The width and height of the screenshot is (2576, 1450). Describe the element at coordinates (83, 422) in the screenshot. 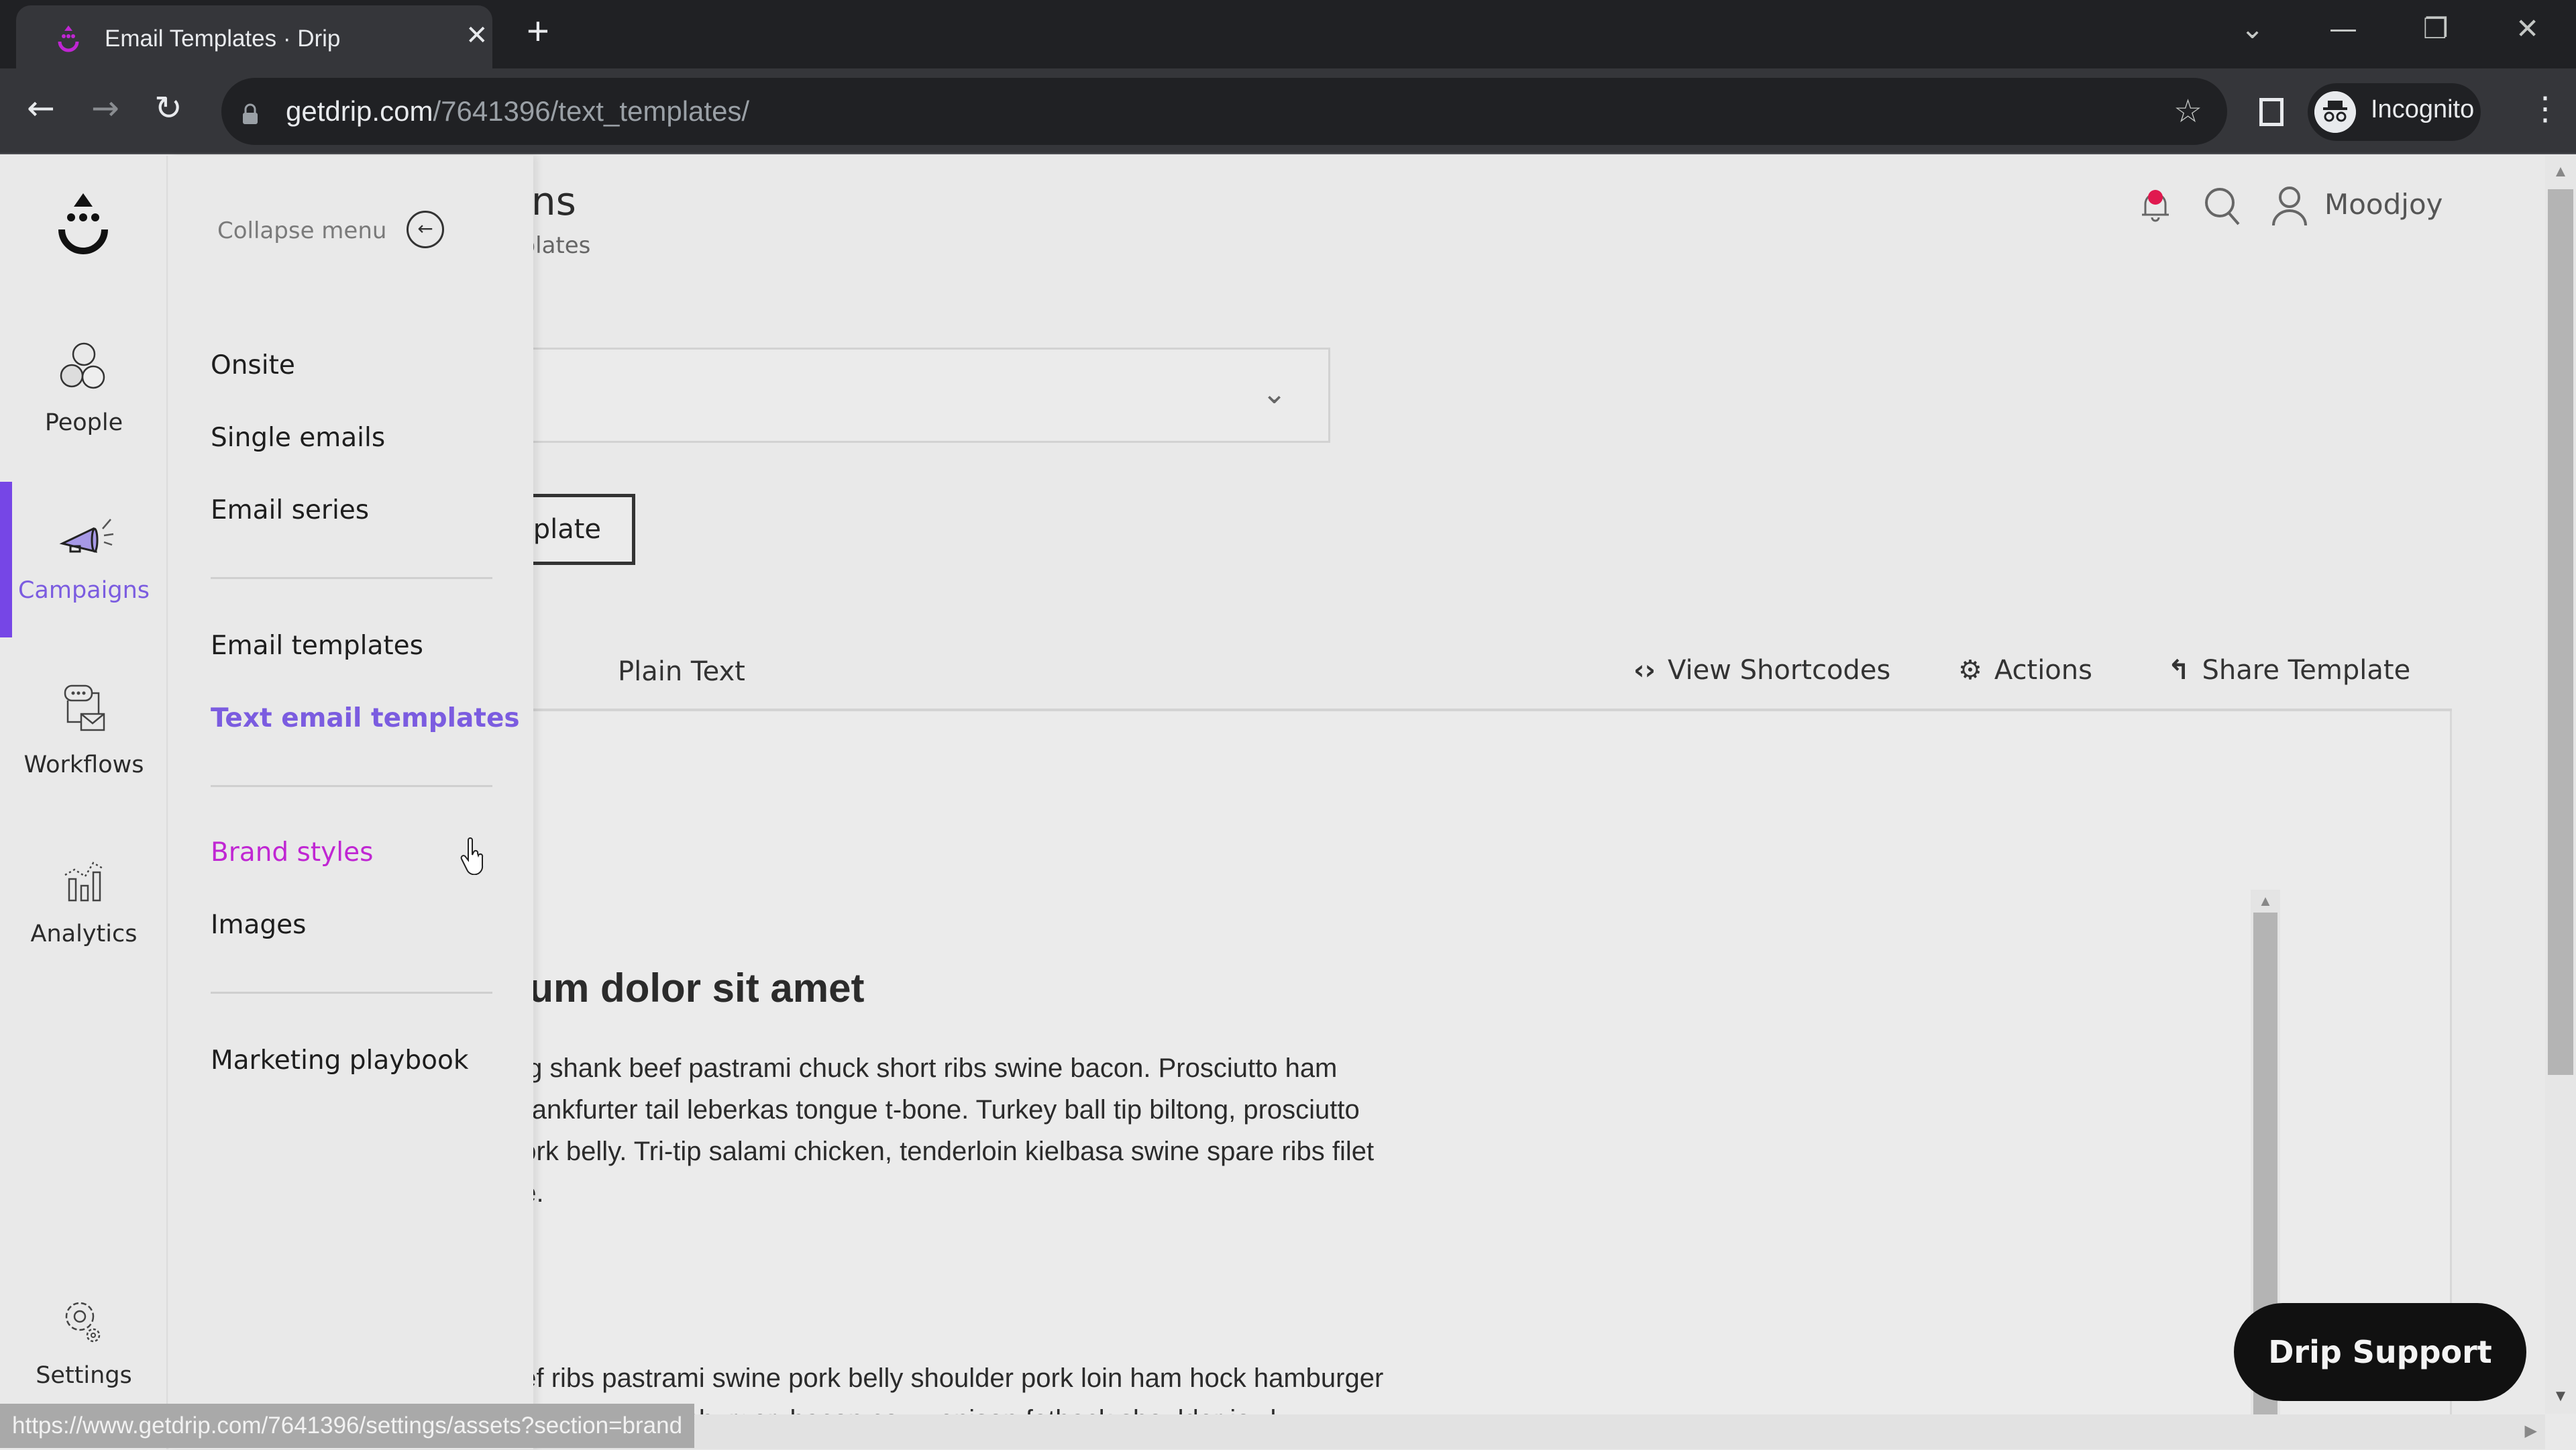

I see `rail-label: People` at that location.